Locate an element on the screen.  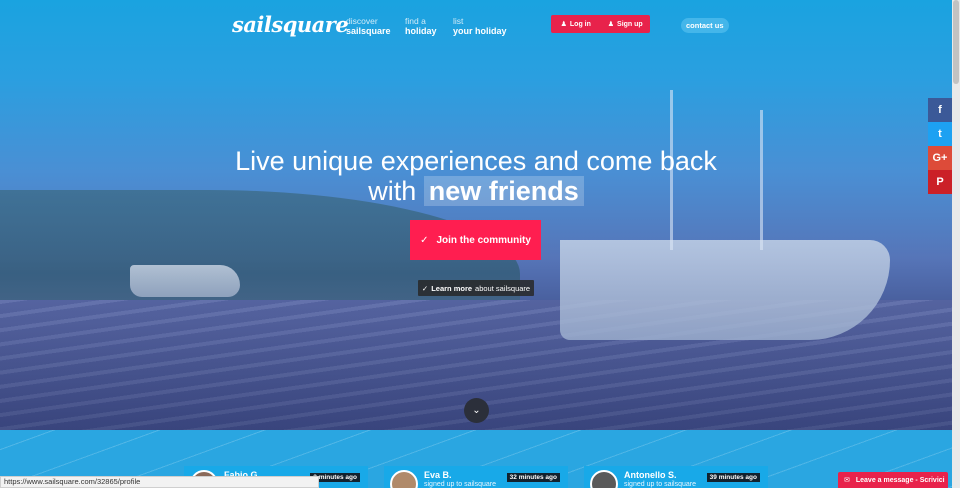
leave-message-label: Leave a message - Scrivici is located at coordinates (900, 480).